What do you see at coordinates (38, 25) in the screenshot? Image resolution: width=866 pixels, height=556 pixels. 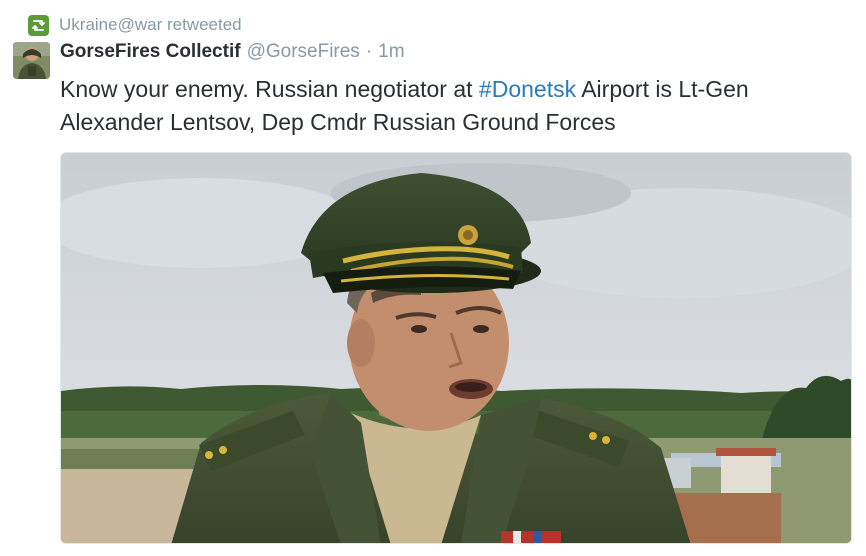 I see `retweet-icon` at bounding box center [38, 25].